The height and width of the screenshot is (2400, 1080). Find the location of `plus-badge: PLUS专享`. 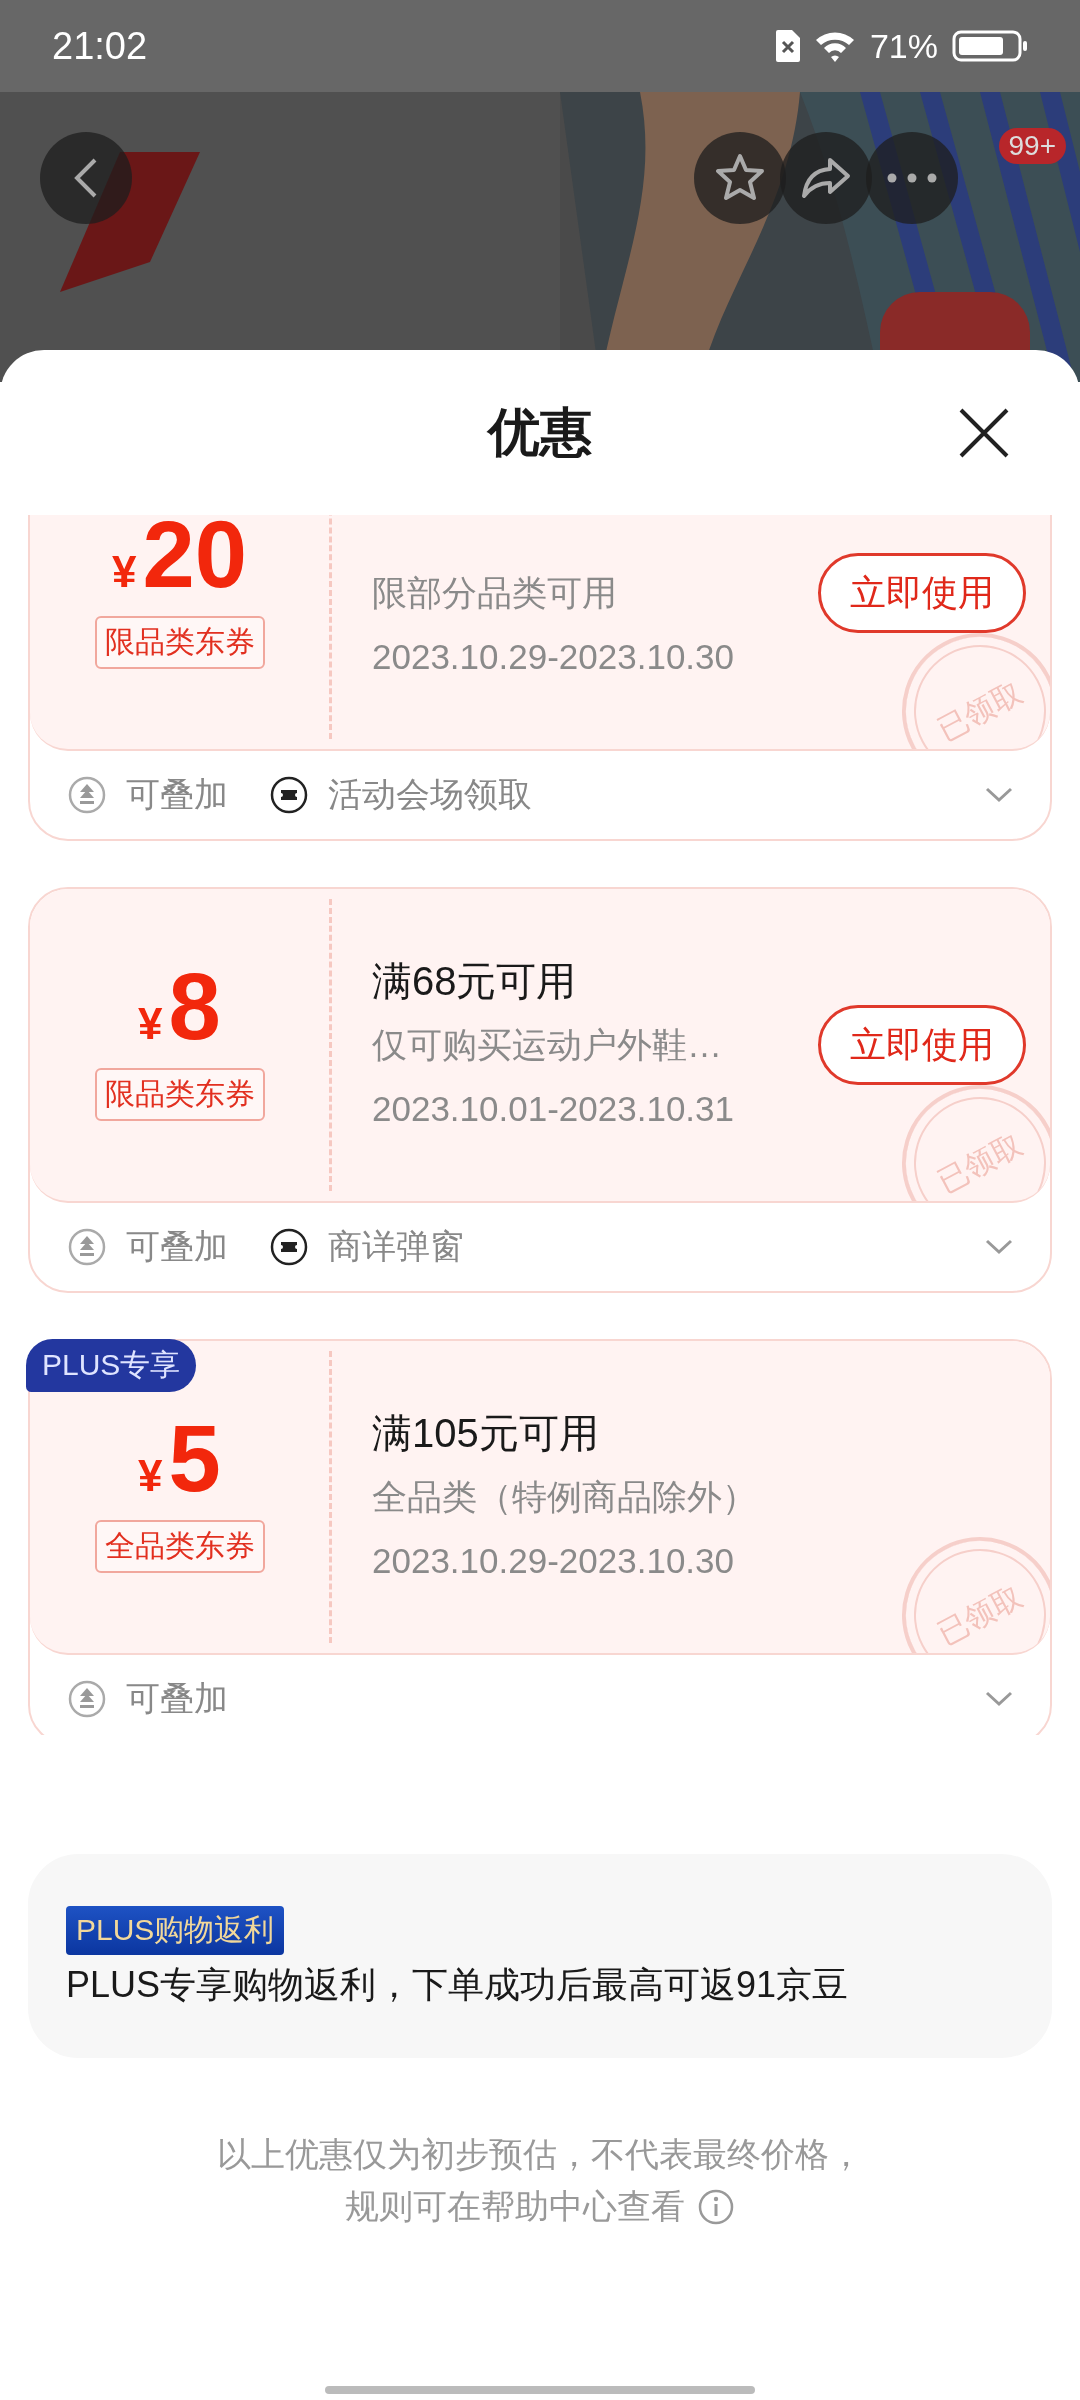

plus-badge: PLUS专享 is located at coordinates (111, 1365).